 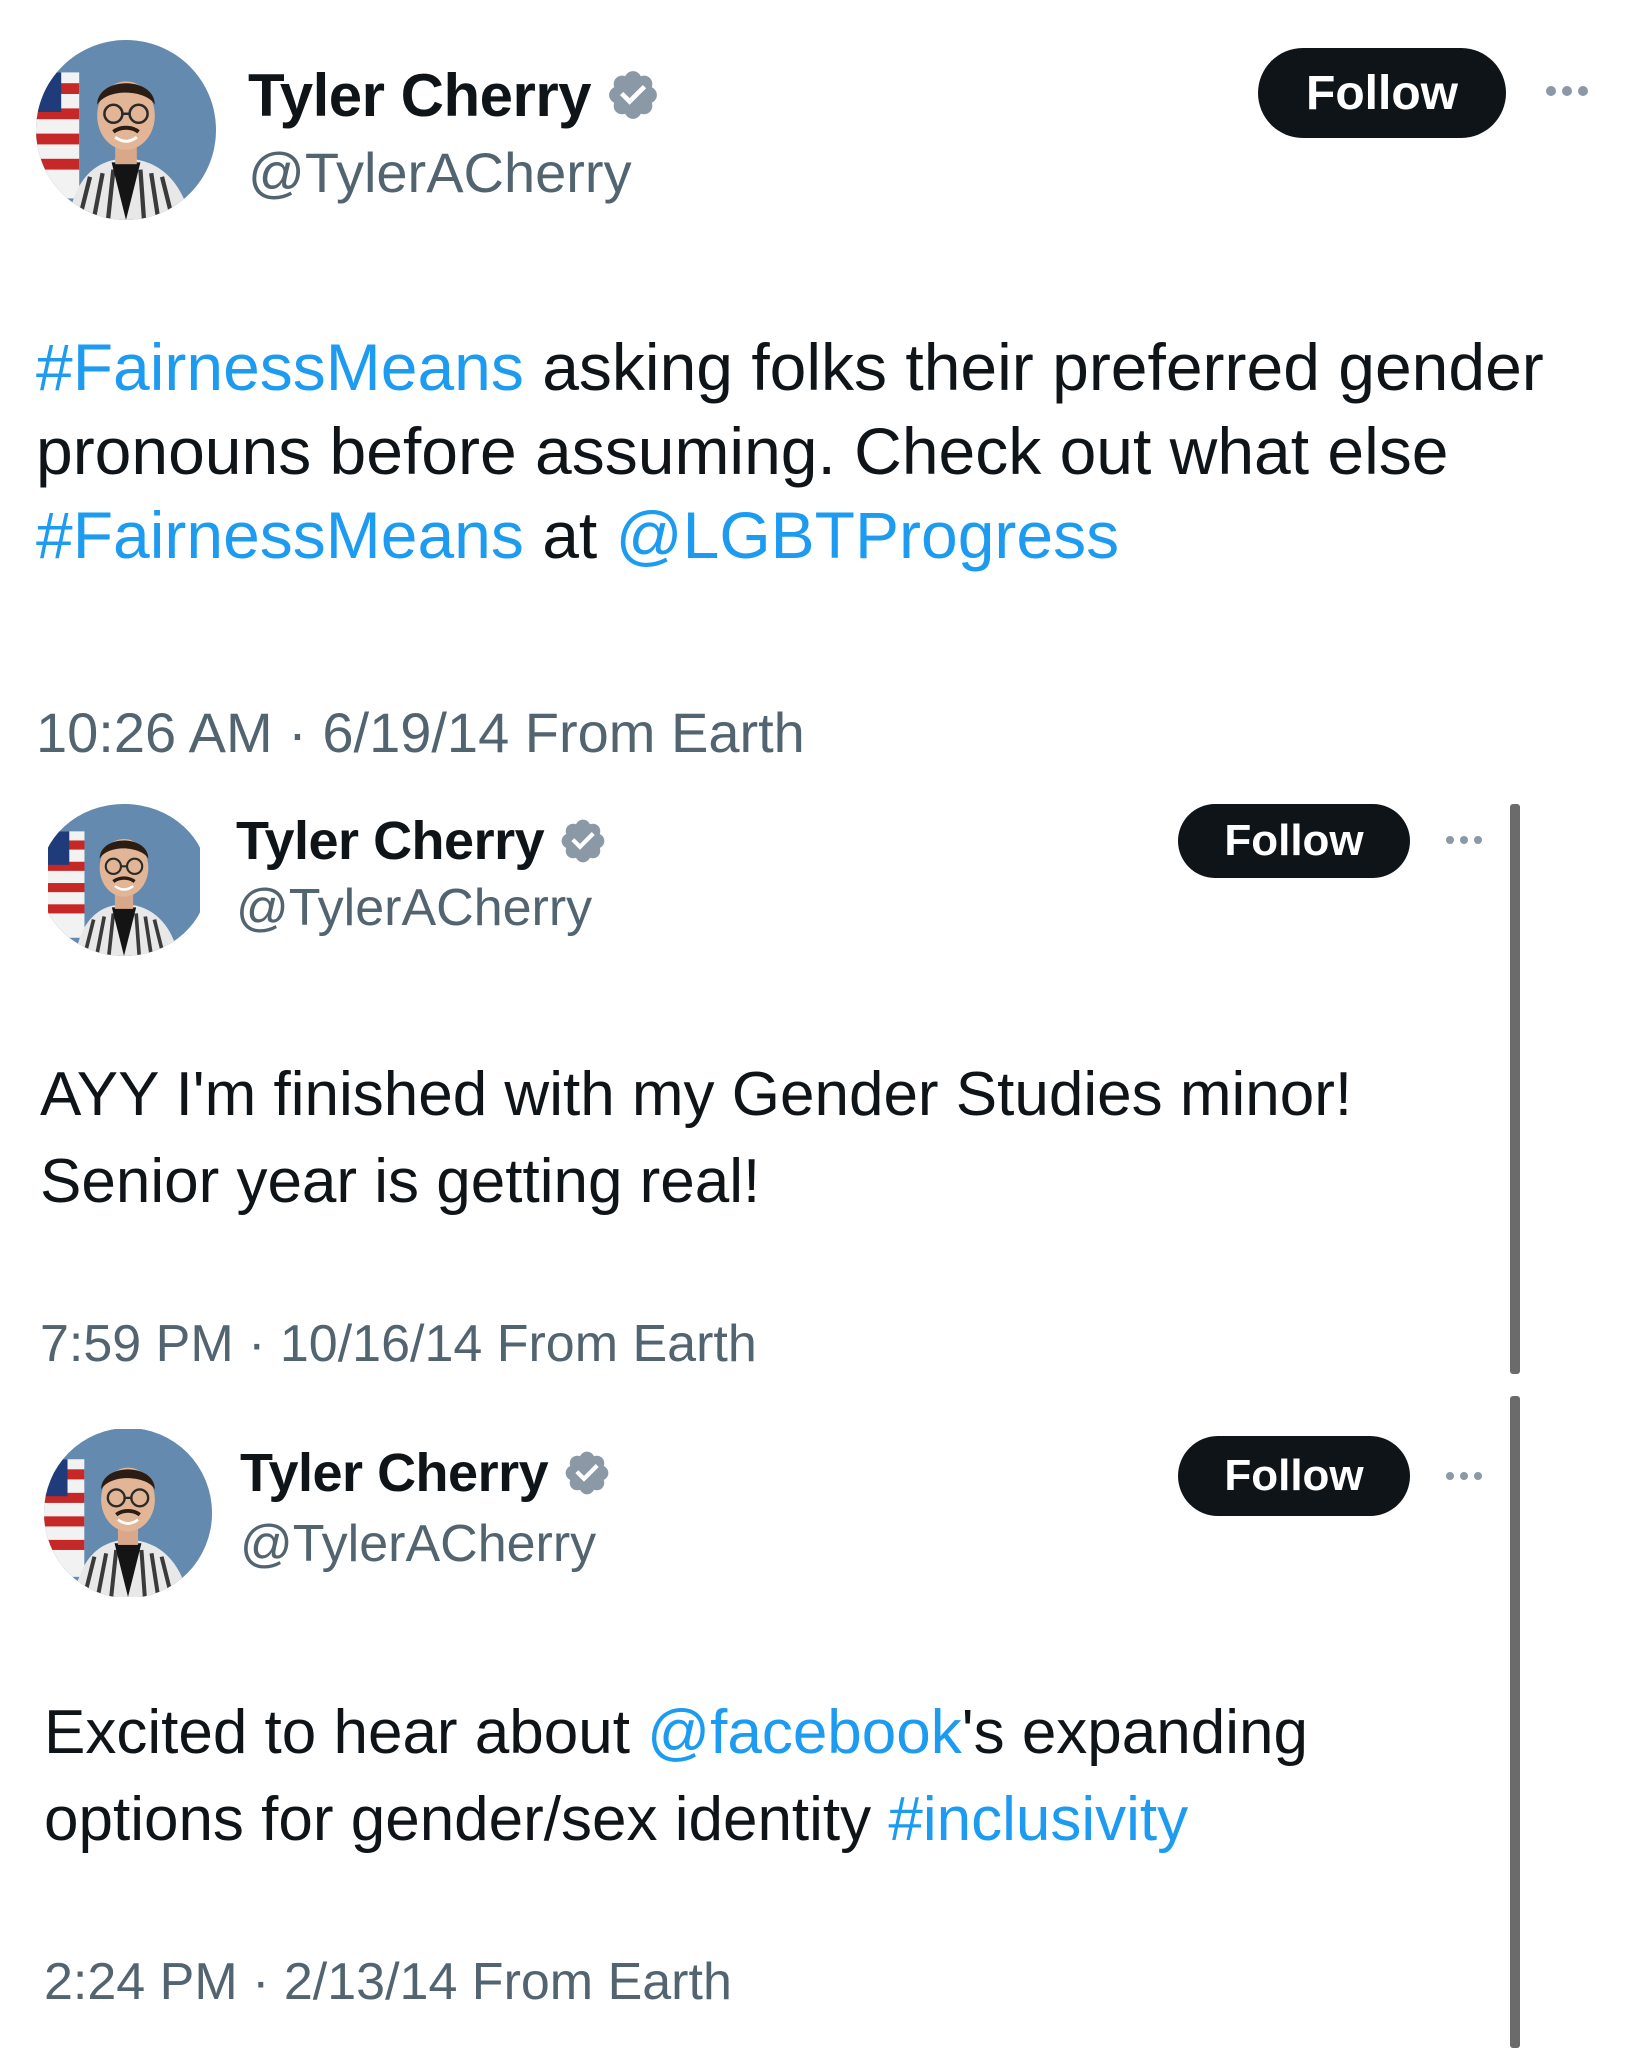 What do you see at coordinates (804, 1732) in the screenshot?
I see `mention-link: @facebook` at bounding box center [804, 1732].